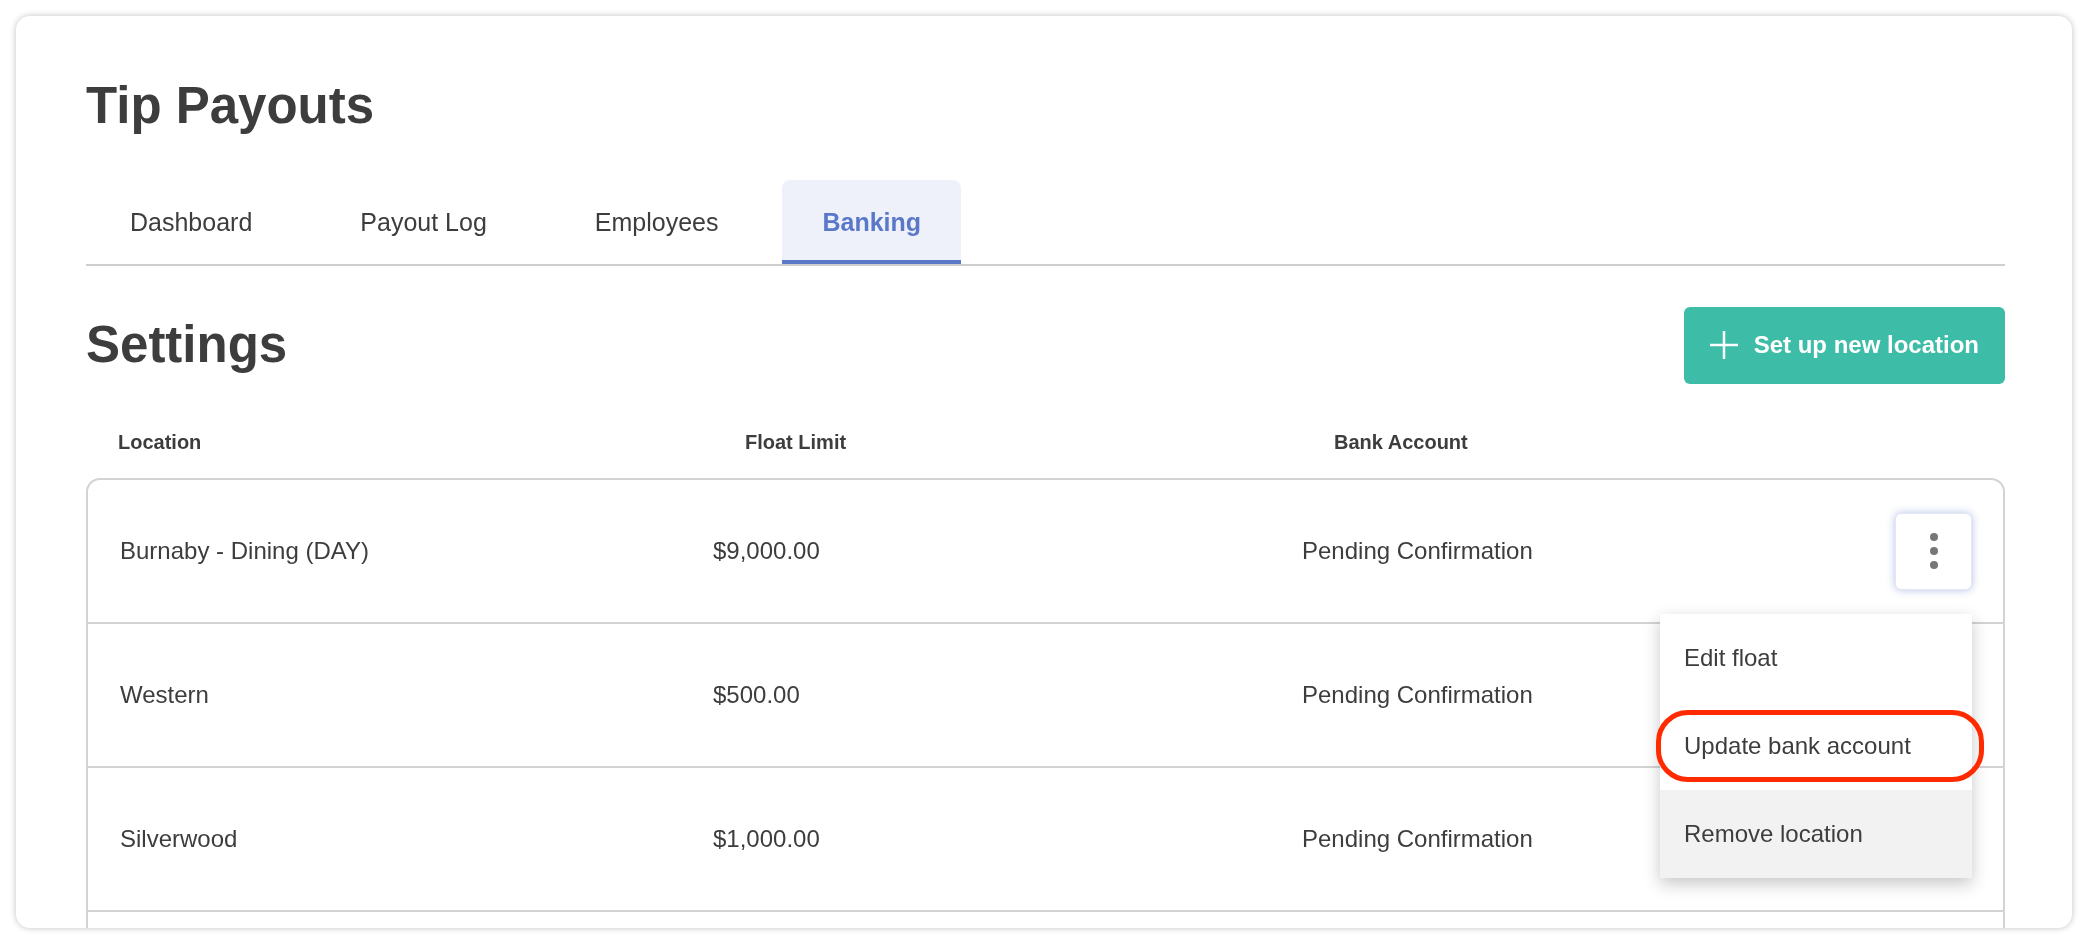  I want to click on table-cell: Silverwood, so click(179, 839).